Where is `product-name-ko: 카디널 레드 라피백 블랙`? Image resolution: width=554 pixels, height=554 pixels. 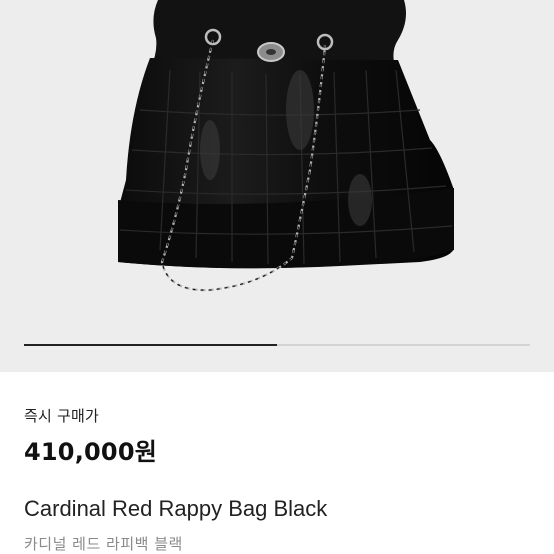
product-name-ko: 카디널 레드 라피백 블랙 is located at coordinates (103, 544).